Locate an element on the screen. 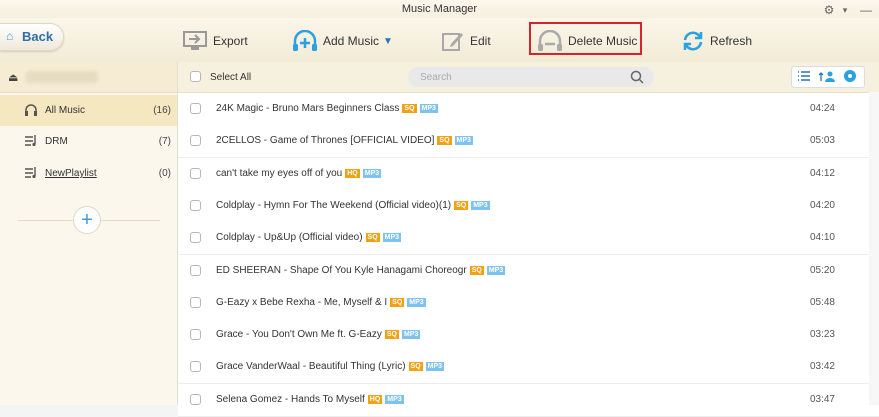  table-row: Selena Gomez - Hands To Myself HQ MP3 03:47 is located at coordinates (528, 400).